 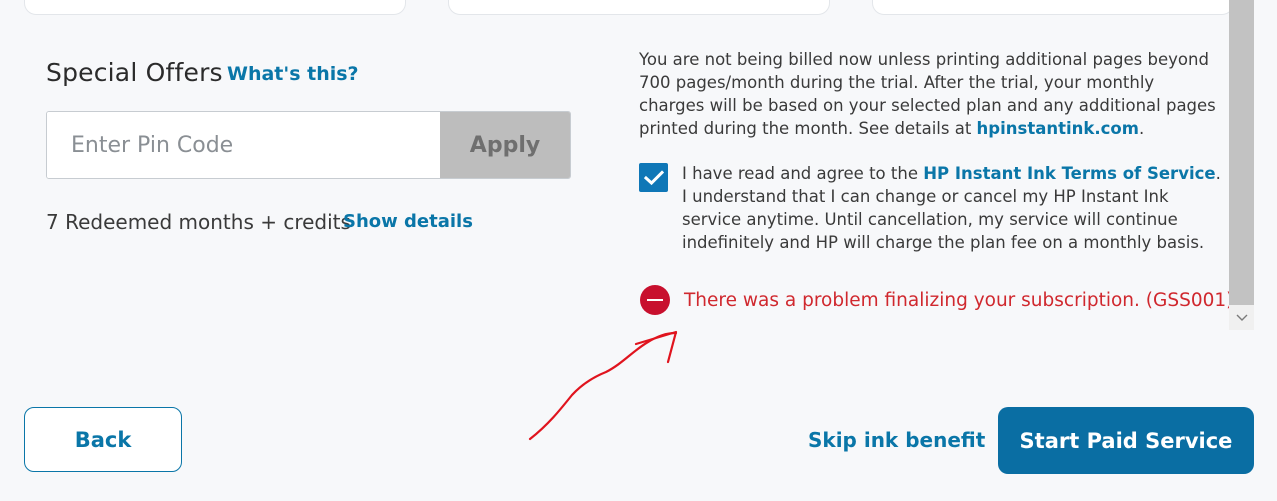 I want to click on apply-button: Apply, so click(x=505, y=145).